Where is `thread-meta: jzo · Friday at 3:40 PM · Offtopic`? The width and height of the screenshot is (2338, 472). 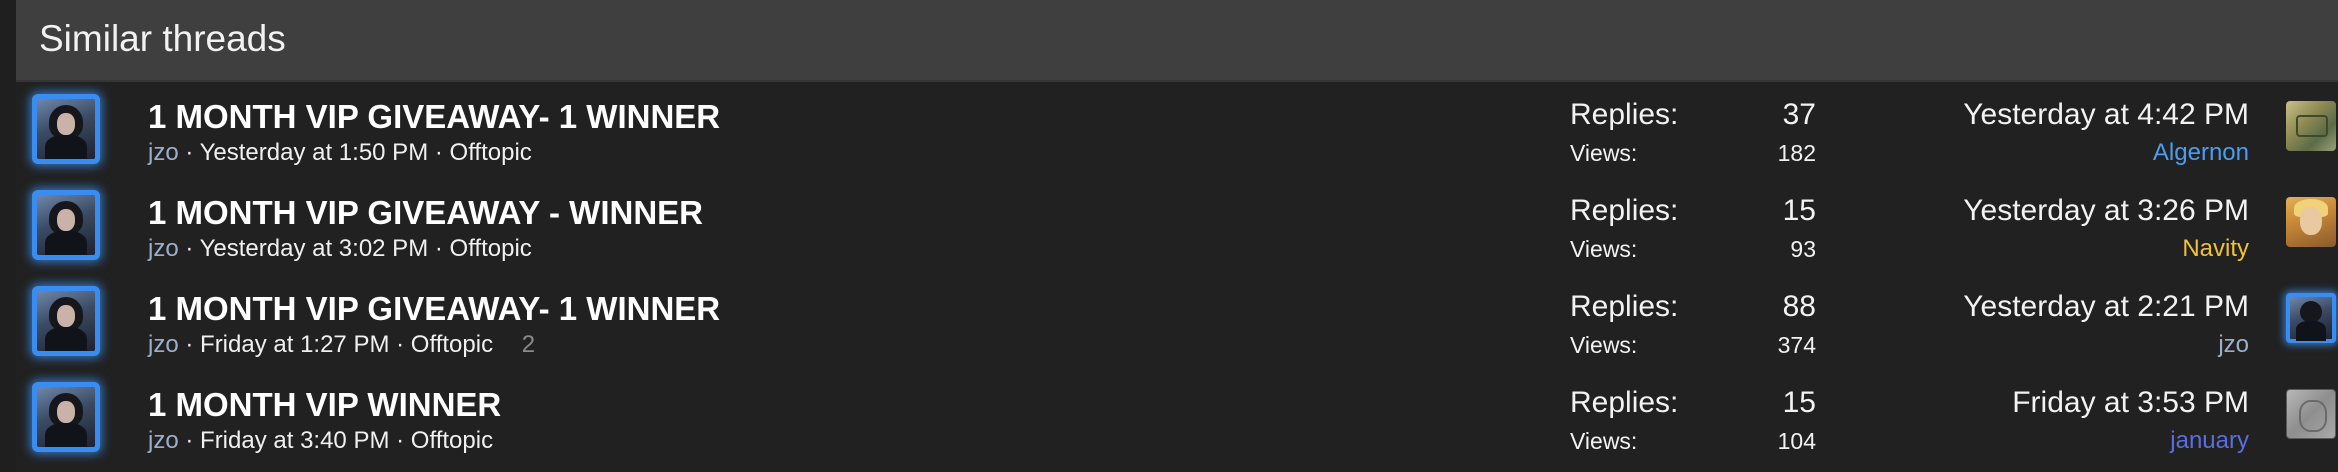 thread-meta: jzo · Friday at 3:40 PM · Offtopic is located at coordinates (320, 441).